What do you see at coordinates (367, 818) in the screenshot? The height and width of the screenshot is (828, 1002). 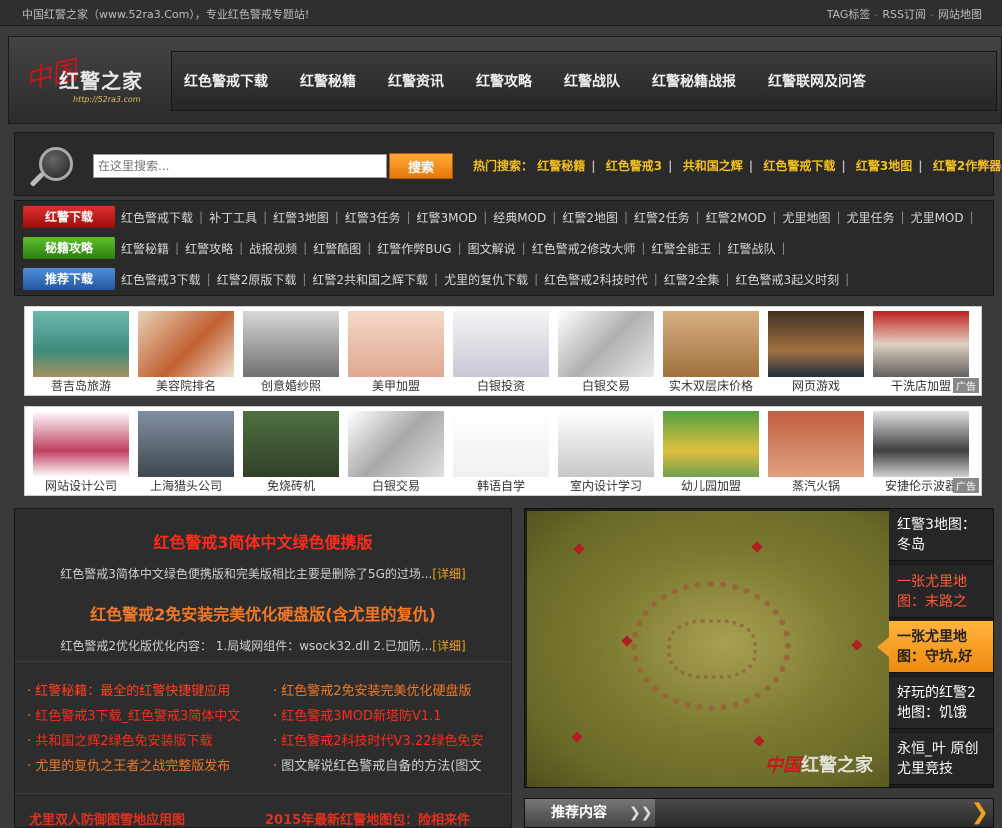 I see `bottom-headline: 2015年最新红警地图包：险相来件` at bounding box center [367, 818].